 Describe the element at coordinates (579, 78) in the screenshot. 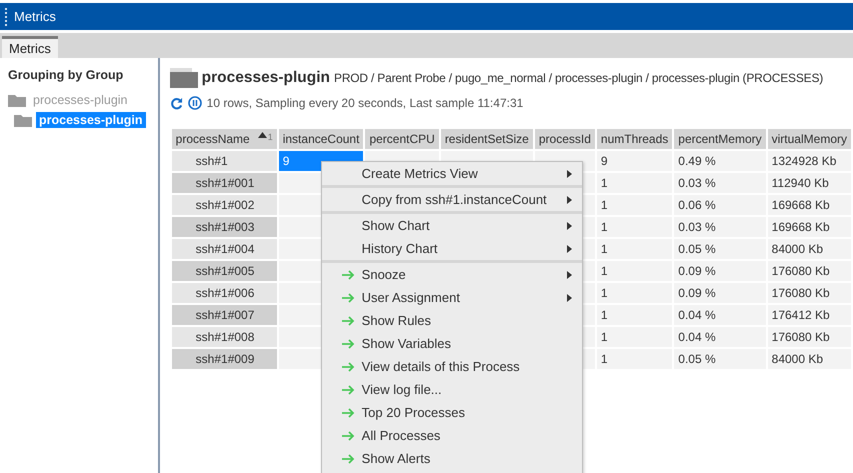

I see `breadcrumb-path: PROD / Parent Probe / pugo_me_normal / processes-plugin / processes-plugin (PROCESSES)` at that location.